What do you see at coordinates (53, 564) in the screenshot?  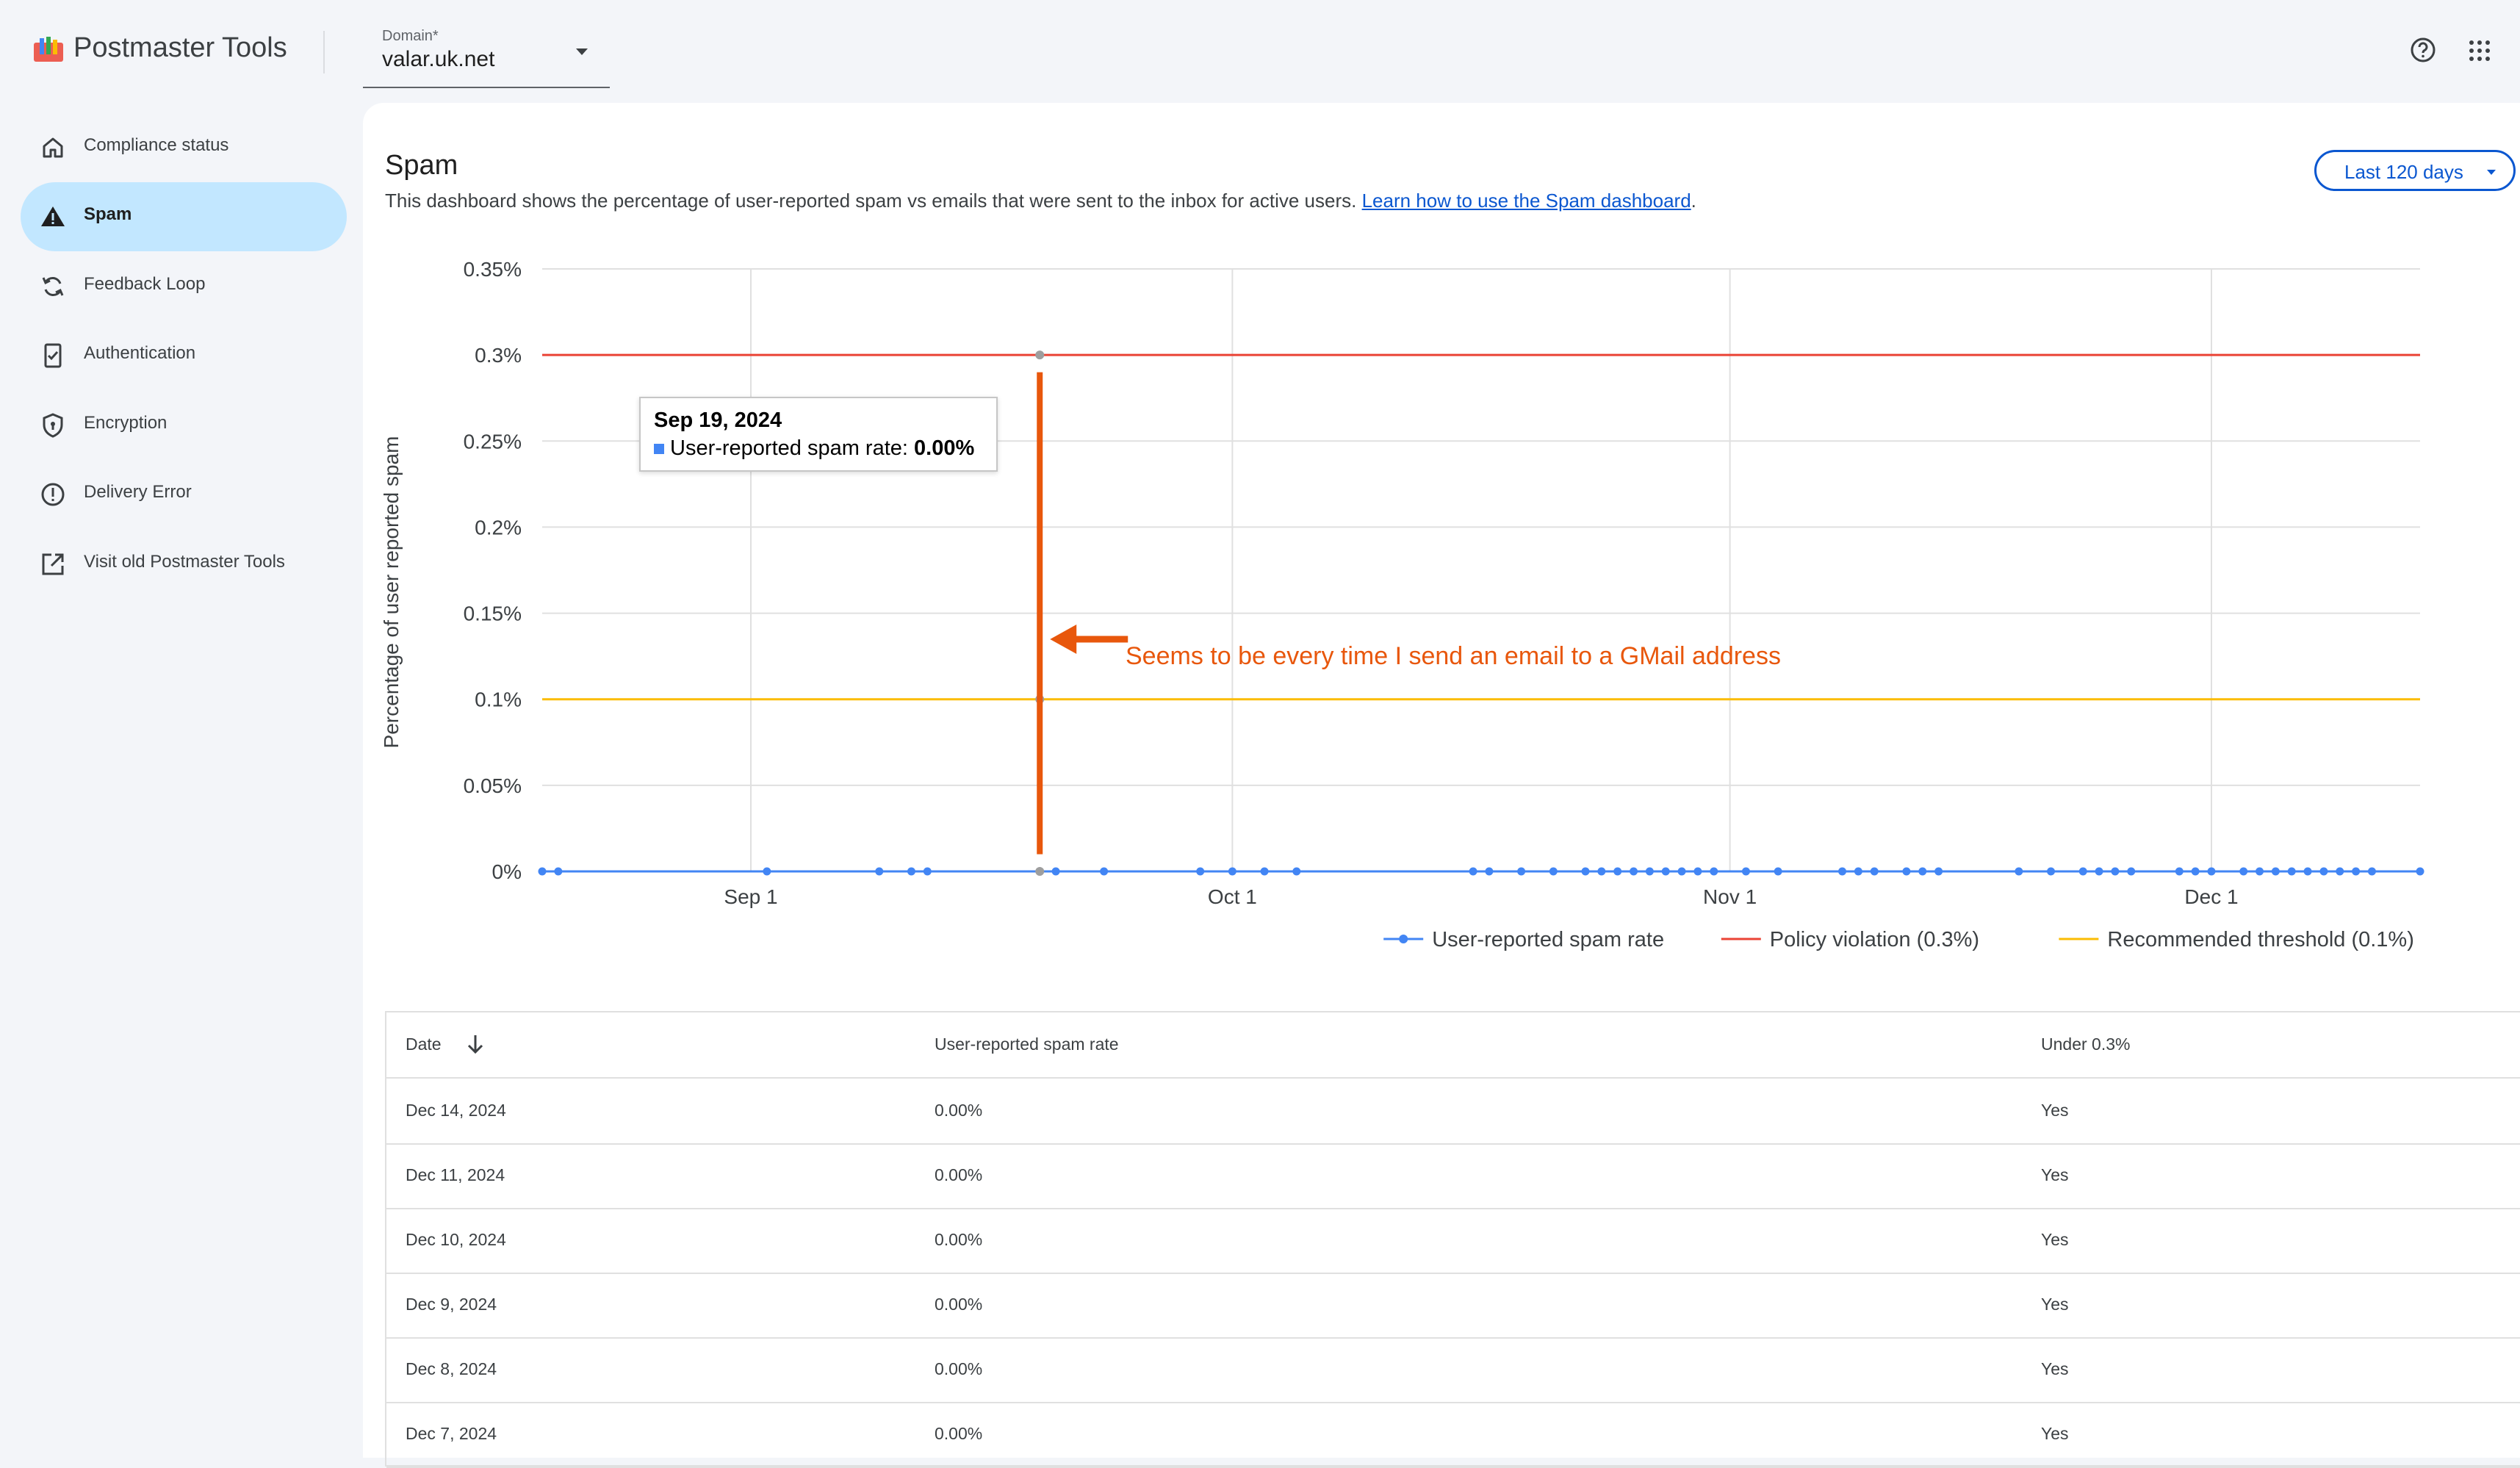 I see `open-external-icon` at bounding box center [53, 564].